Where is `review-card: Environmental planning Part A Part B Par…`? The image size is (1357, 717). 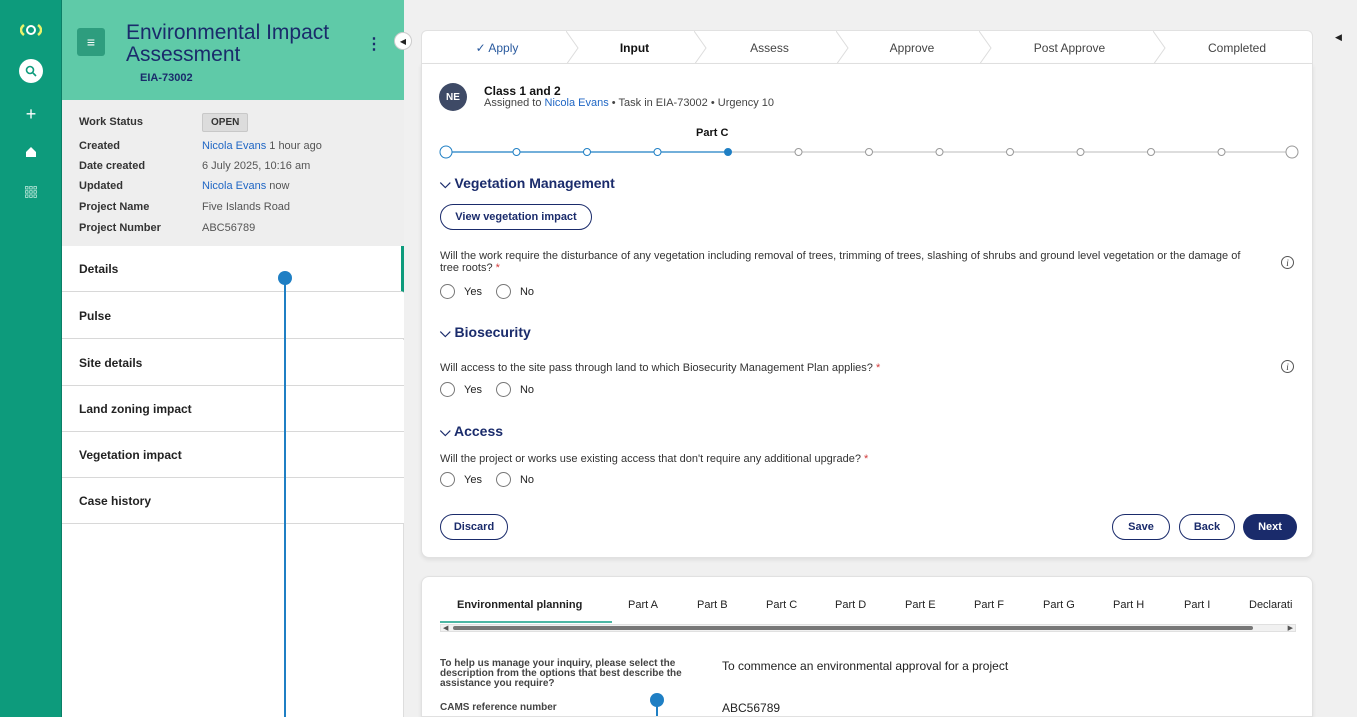 review-card: Environmental planning Part A Part B Par… is located at coordinates (867, 646).